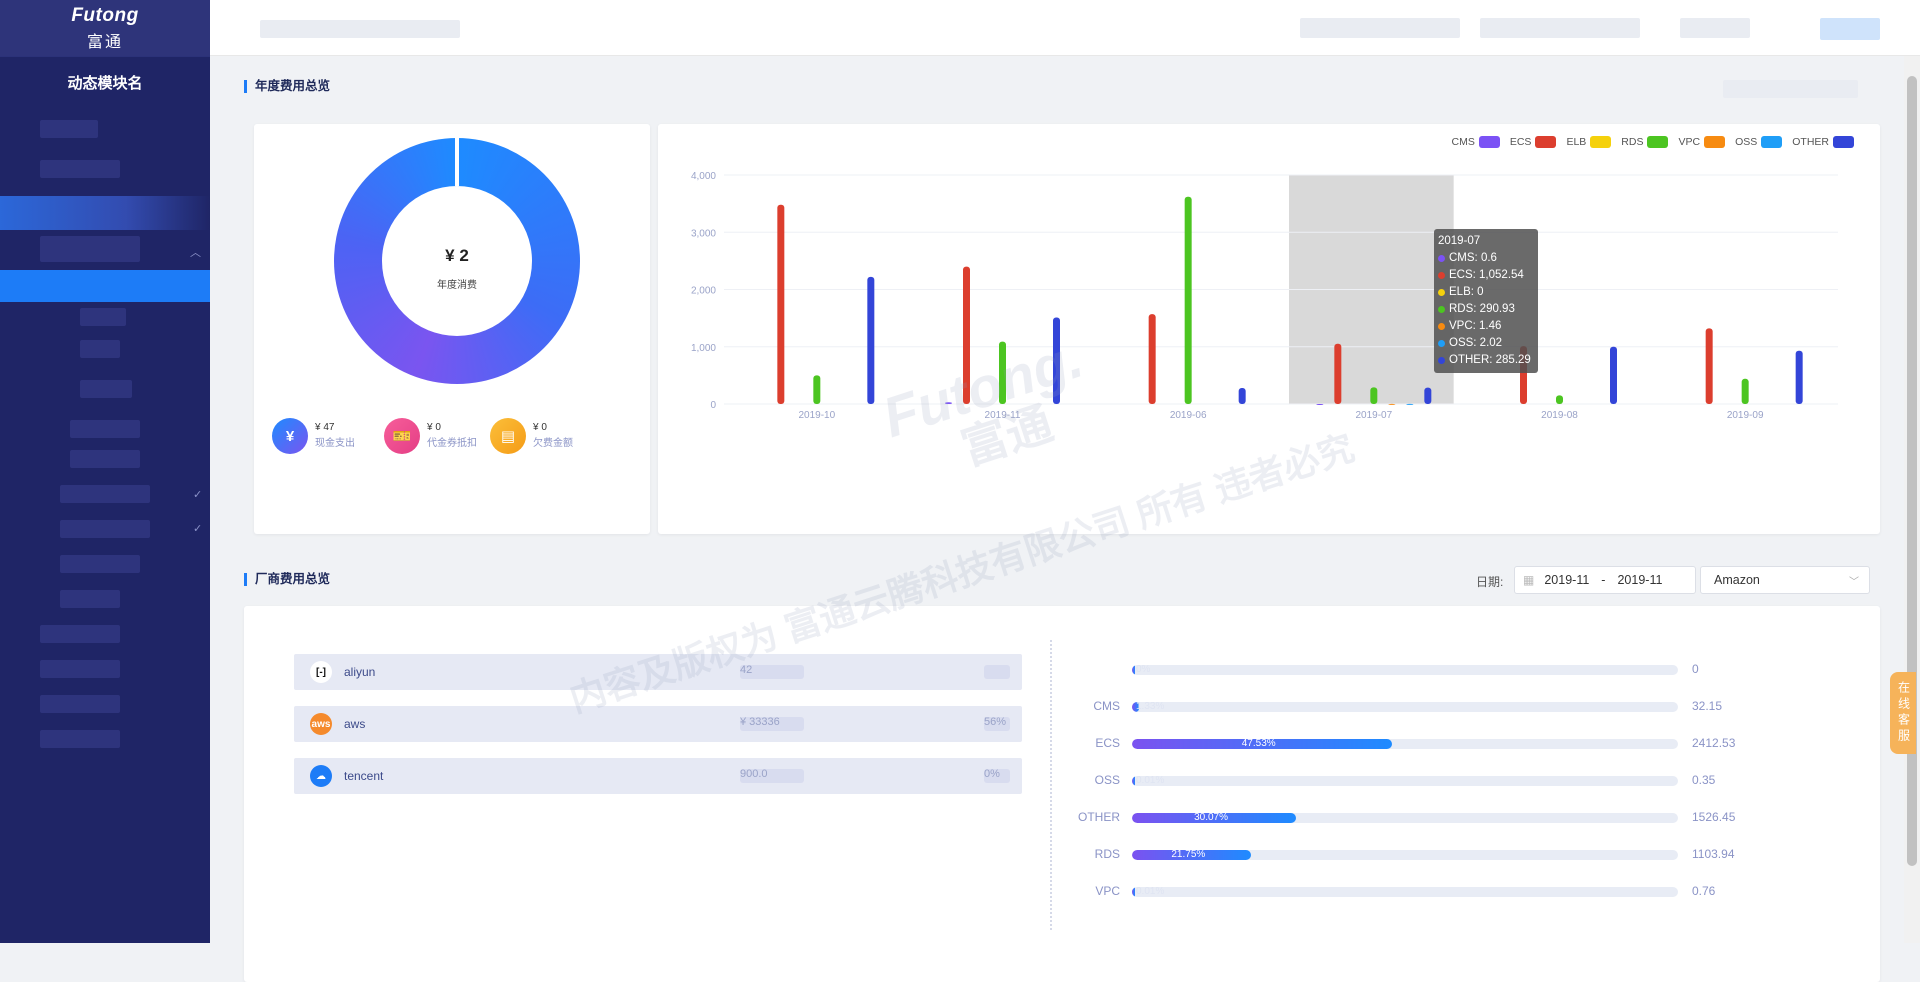 This screenshot has width=1920, height=982. Describe the element at coordinates (713, 405) in the screenshot. I see `y-tick-label: 0` at that location.